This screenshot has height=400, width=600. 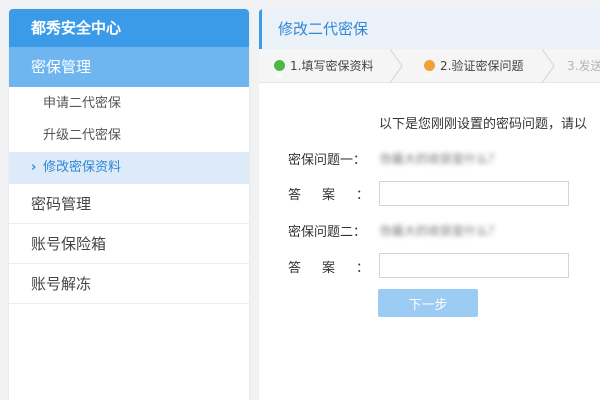 I want to click on sidebar-item-modify-label: 修改密保资料, so click(x=82, y=167).